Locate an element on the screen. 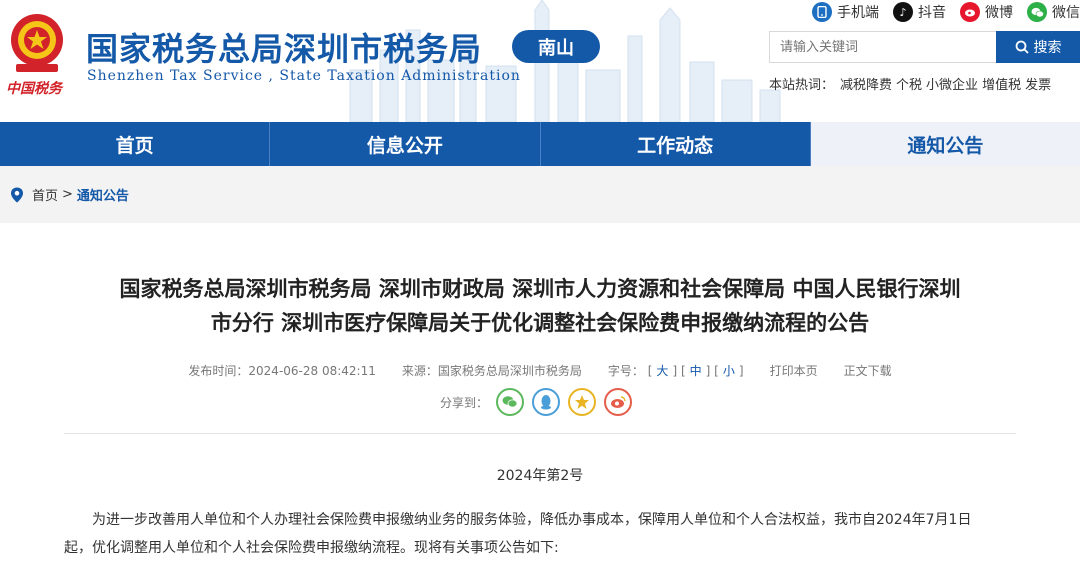  site-title: 国家税务总局深圳市税务局 is located at coordinates (284, 47).